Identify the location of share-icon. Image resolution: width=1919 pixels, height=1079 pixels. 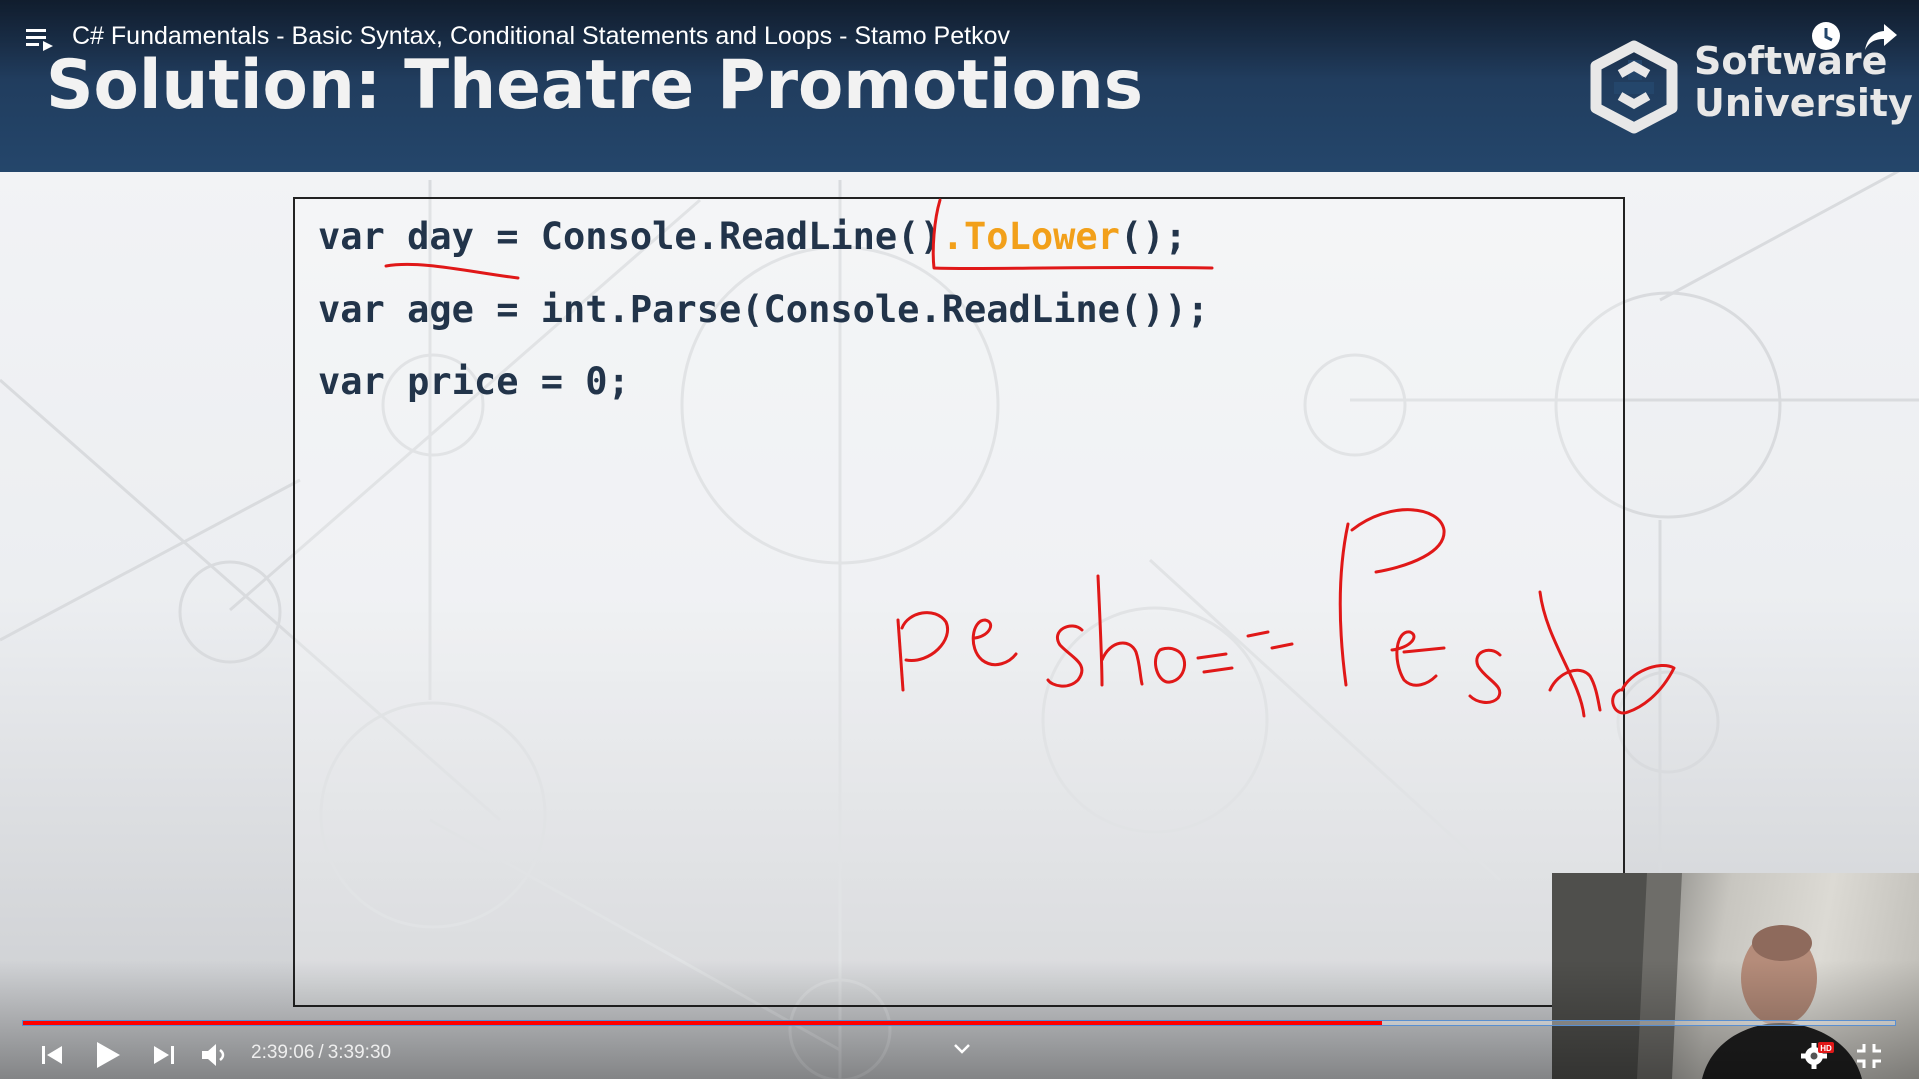
(1881, 37).